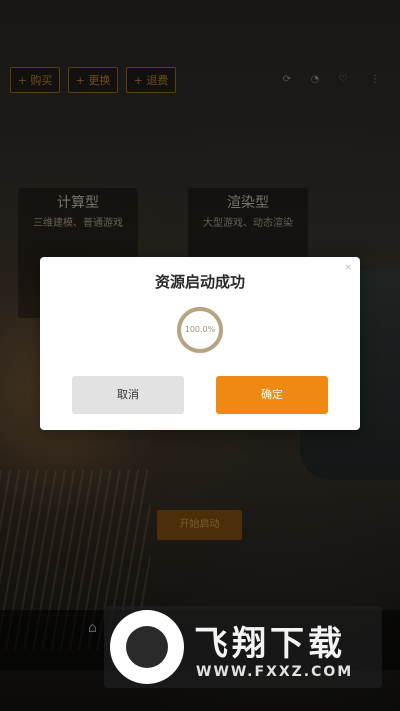 This screenshot has width=400, height=711. What do you see at coordinates (199, 282) in the screenshot?
I see `dialog-title: 资源启动成功` at bounding box center [199, 282].